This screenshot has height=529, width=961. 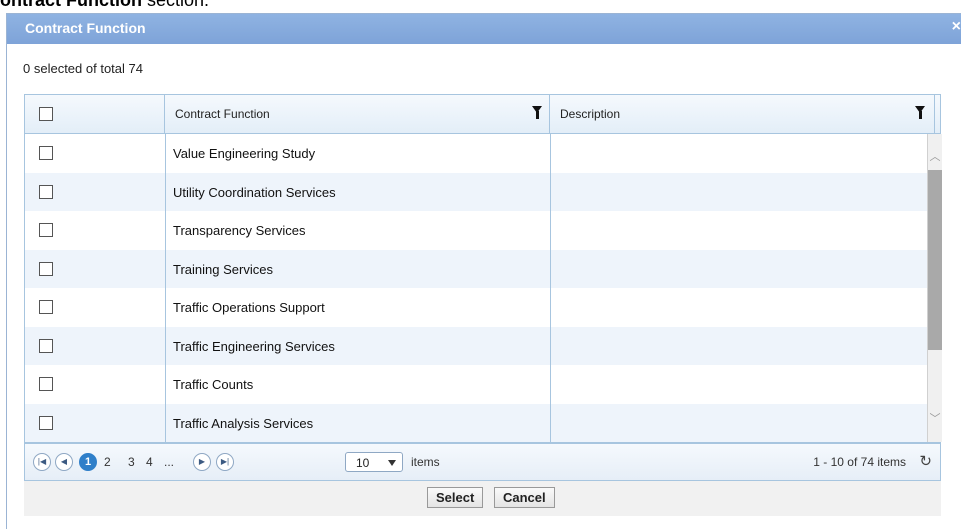 What do you see at coordinates (392, 463) in the screenshot?
I see `chevron-down-icon` at bounding box center [392, 463].